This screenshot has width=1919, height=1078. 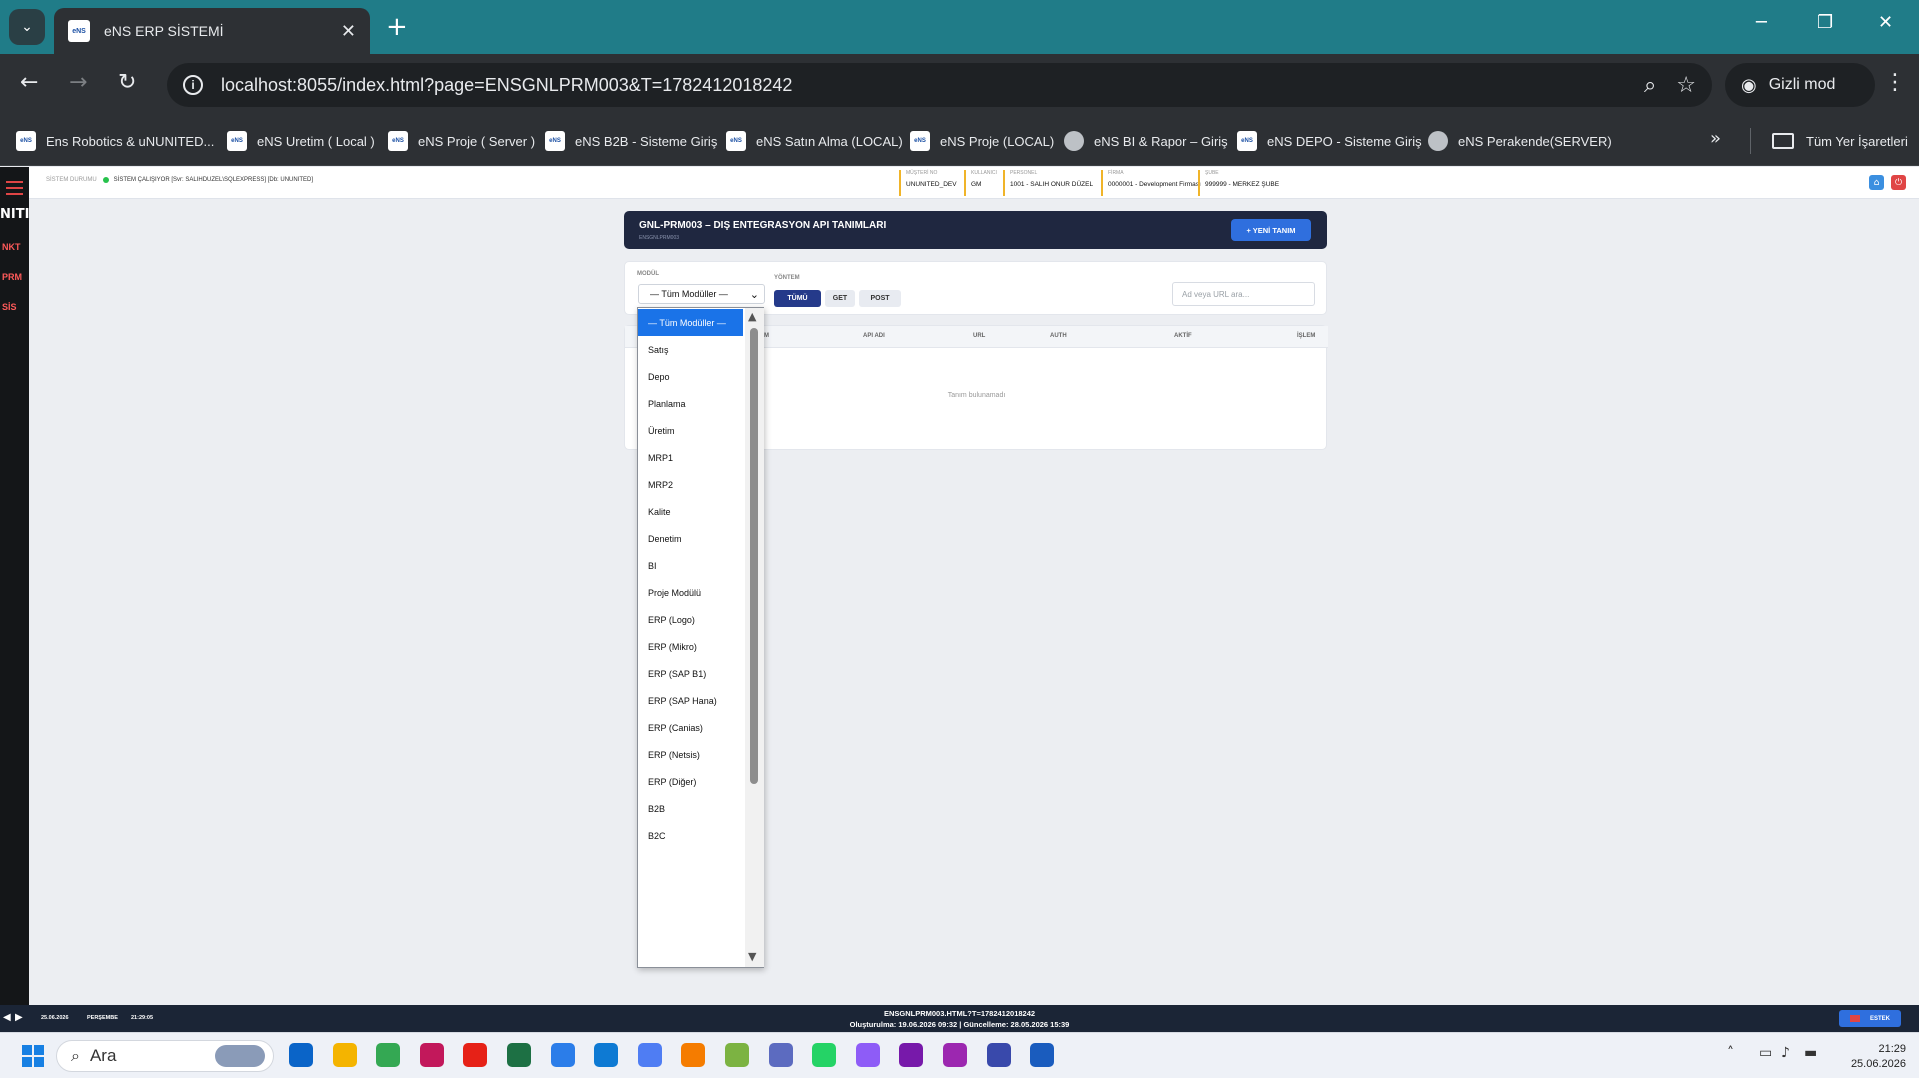 I want to click on ens-icon: eNS, so click(x=237, y=141).